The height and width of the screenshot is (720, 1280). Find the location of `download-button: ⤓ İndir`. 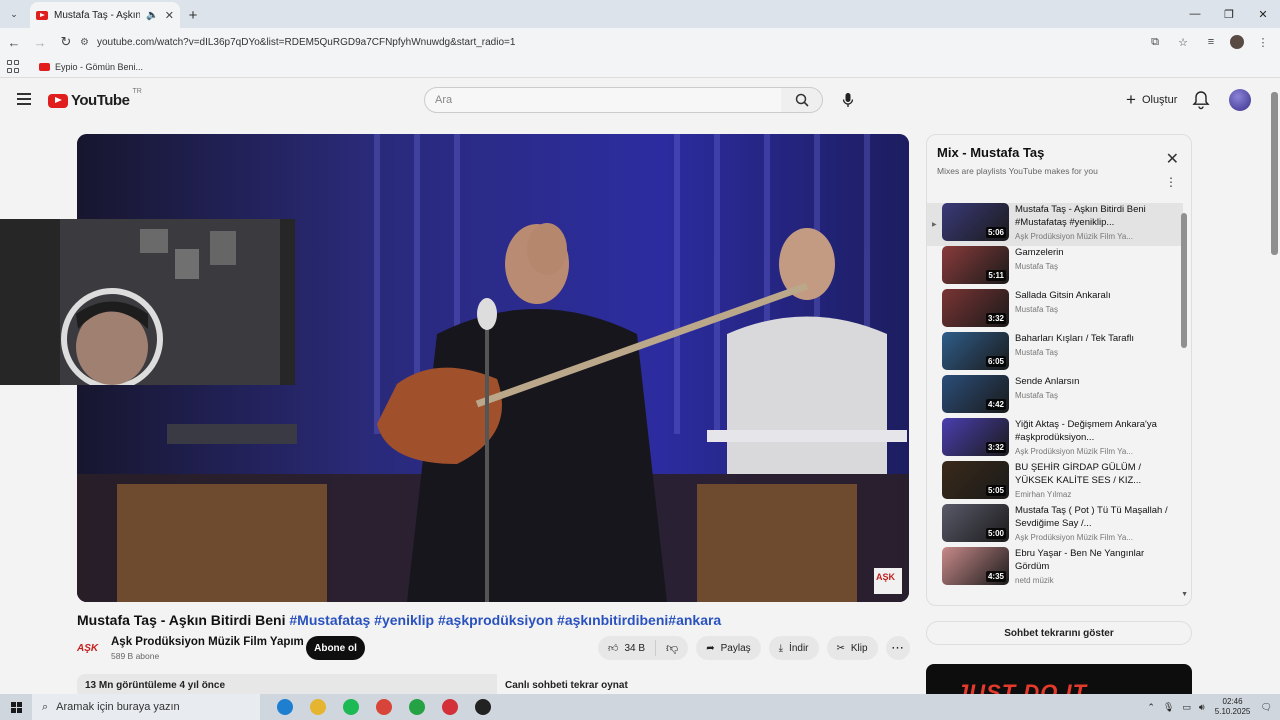

download-button: ⤓ İndir is located at coordinates (793, 648).